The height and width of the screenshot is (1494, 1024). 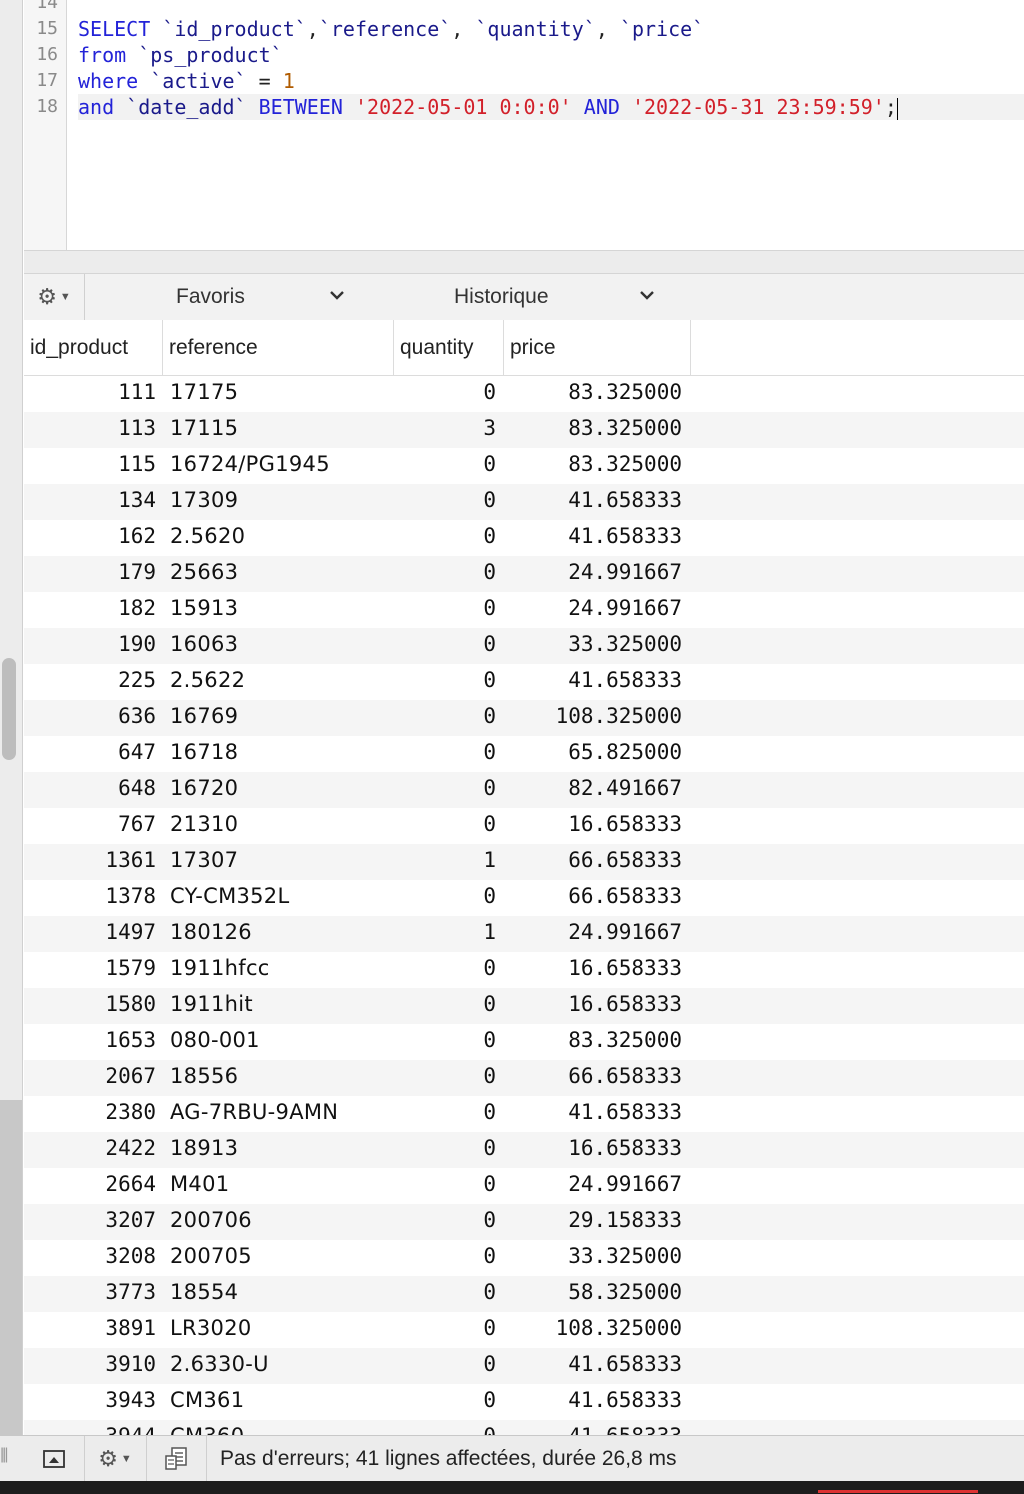 I want to click on cell-price: 58.325000, so click(x=593, y=1292).